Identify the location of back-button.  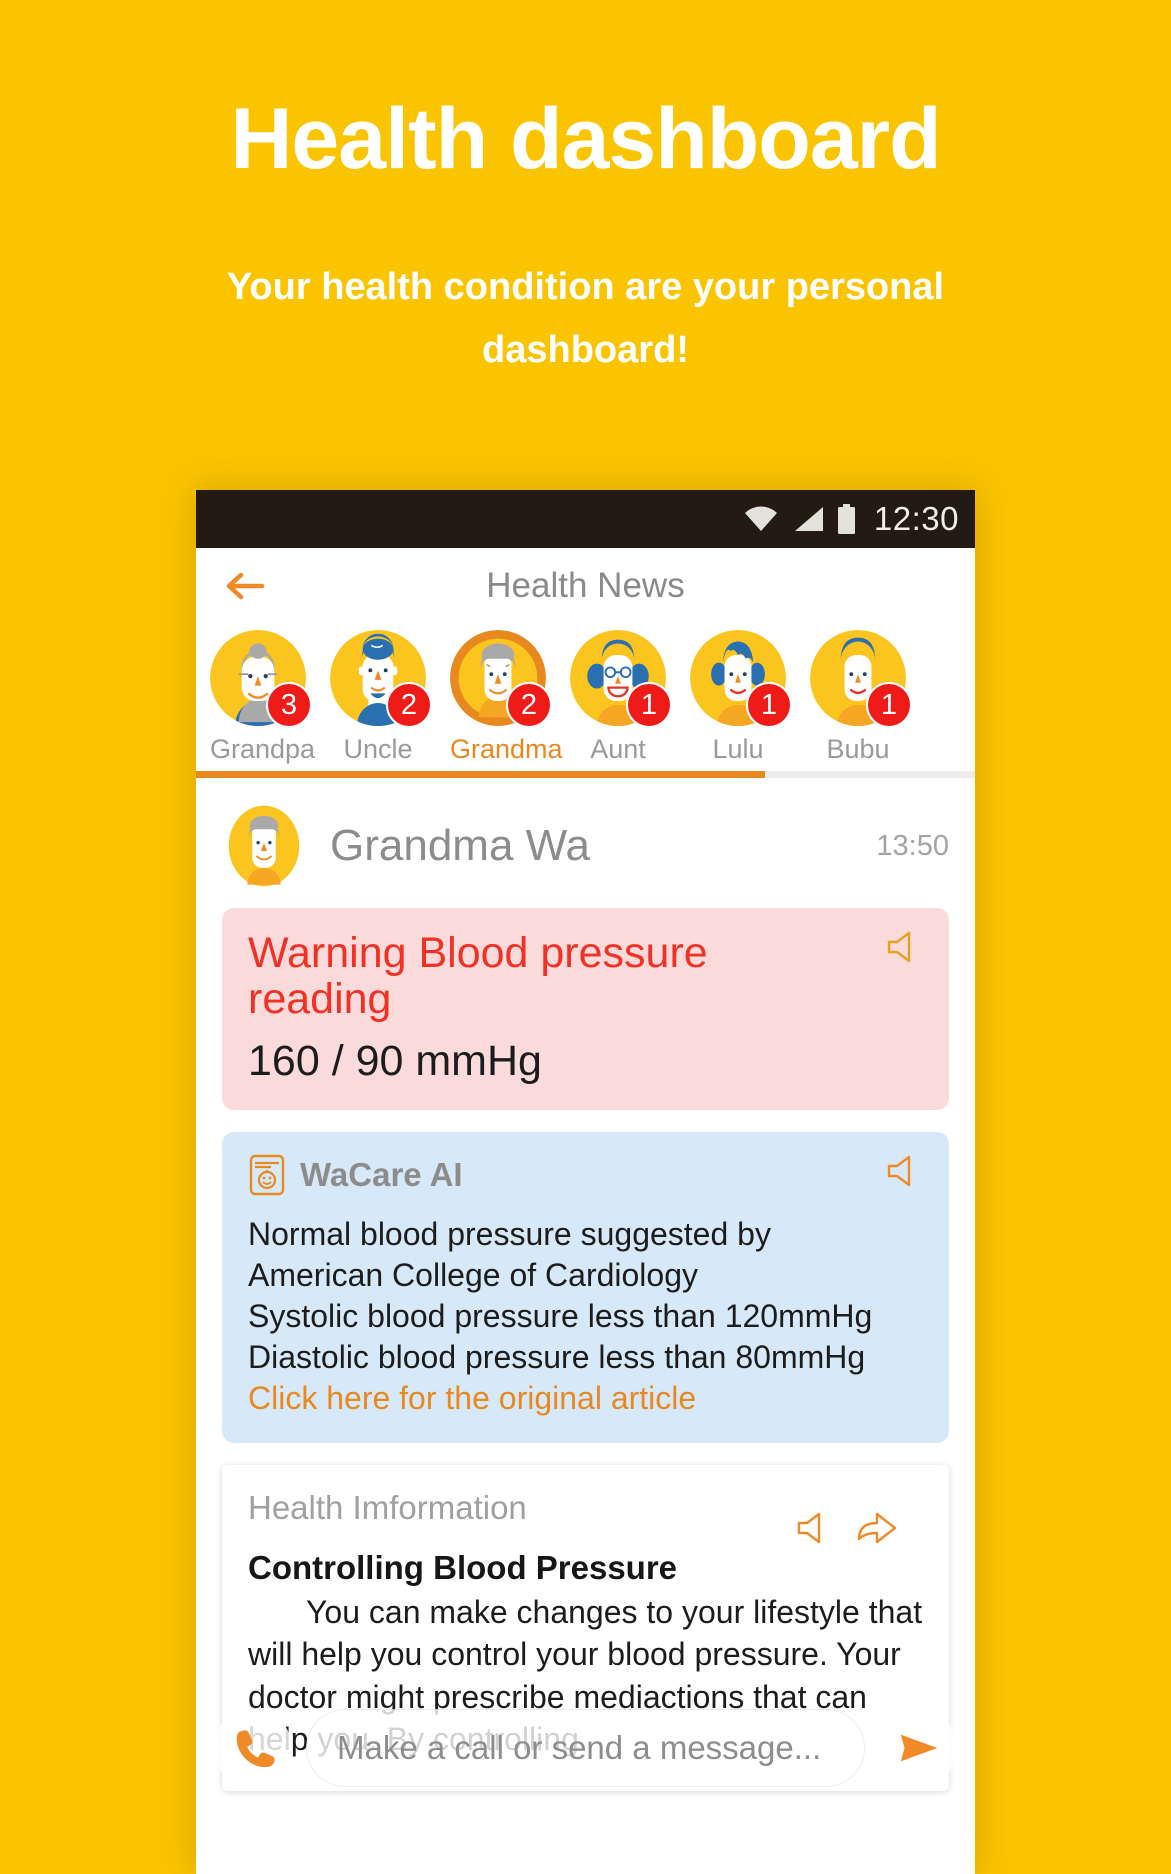
(245, 586).